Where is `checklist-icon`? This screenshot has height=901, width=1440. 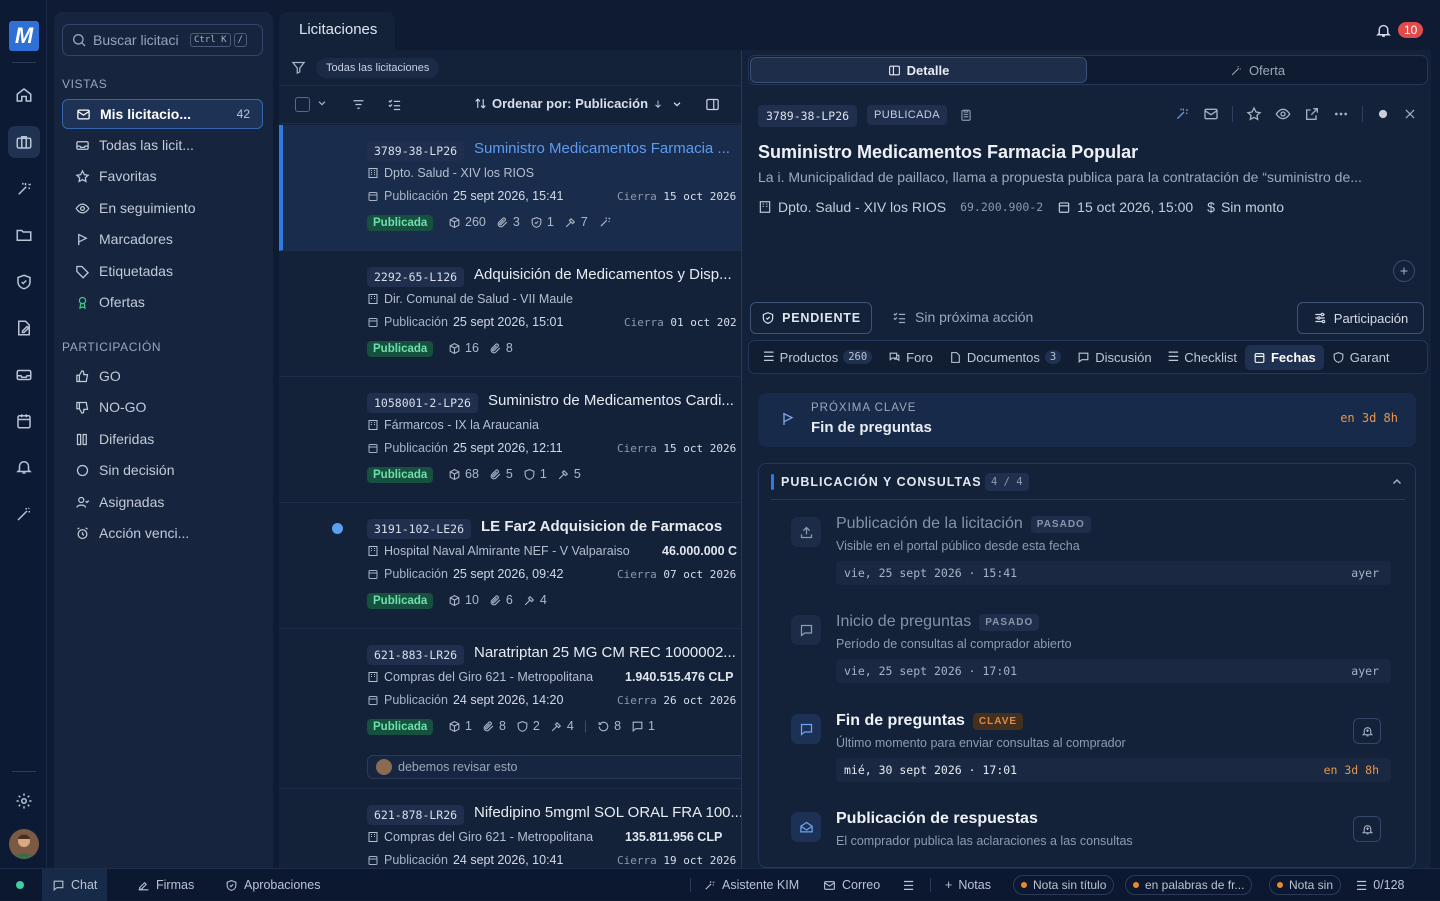 checklist-icon is located at coordinates (394, 104).